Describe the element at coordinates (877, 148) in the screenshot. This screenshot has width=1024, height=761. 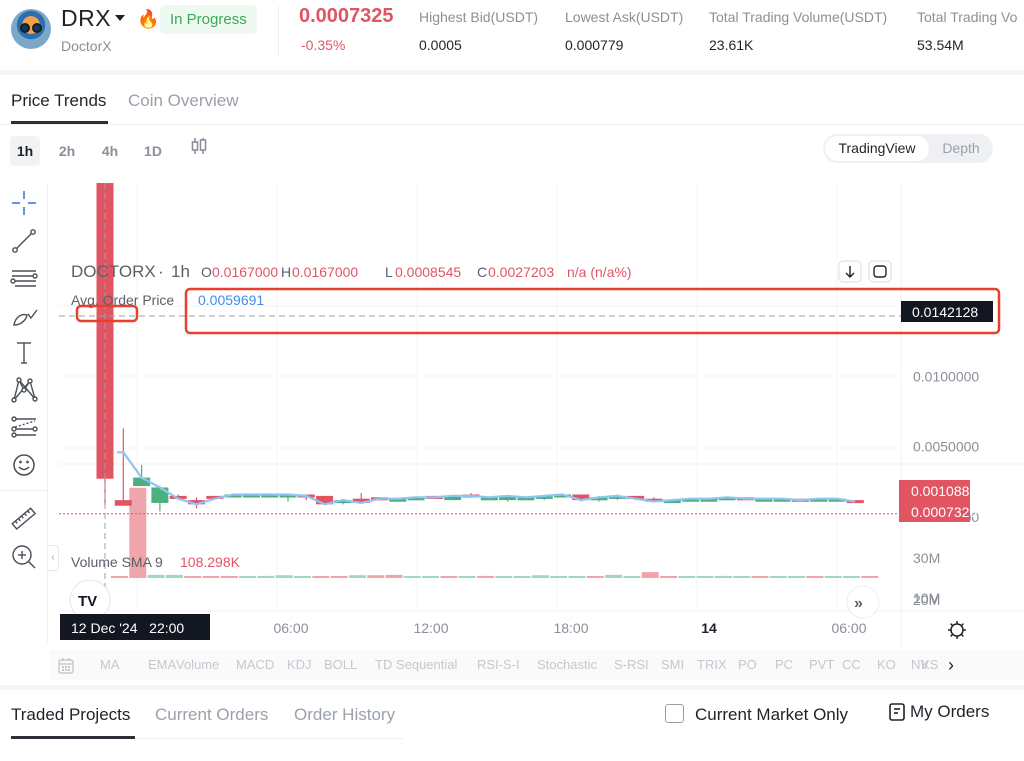
I see `view-tradingview: TradingView` at that location.